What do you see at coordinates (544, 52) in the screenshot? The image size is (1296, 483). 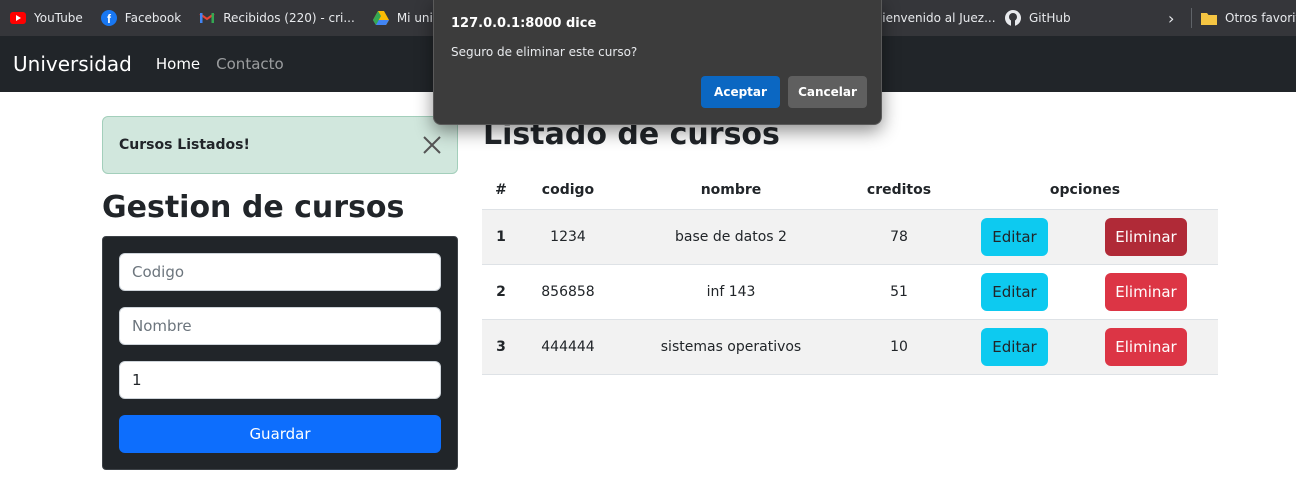 I see `dialog-message: Seguro de eliminar este curso?` at bounding box center [544, 52].